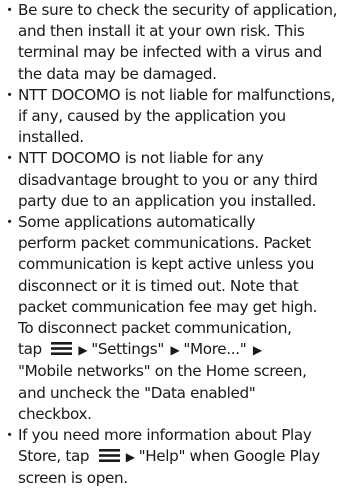 The height and width of the screenshot is (490, 339). Describe the element at coordinates (164, 243) in the screenshot. I see `text-line: perform packet communications. Packet` at that location.